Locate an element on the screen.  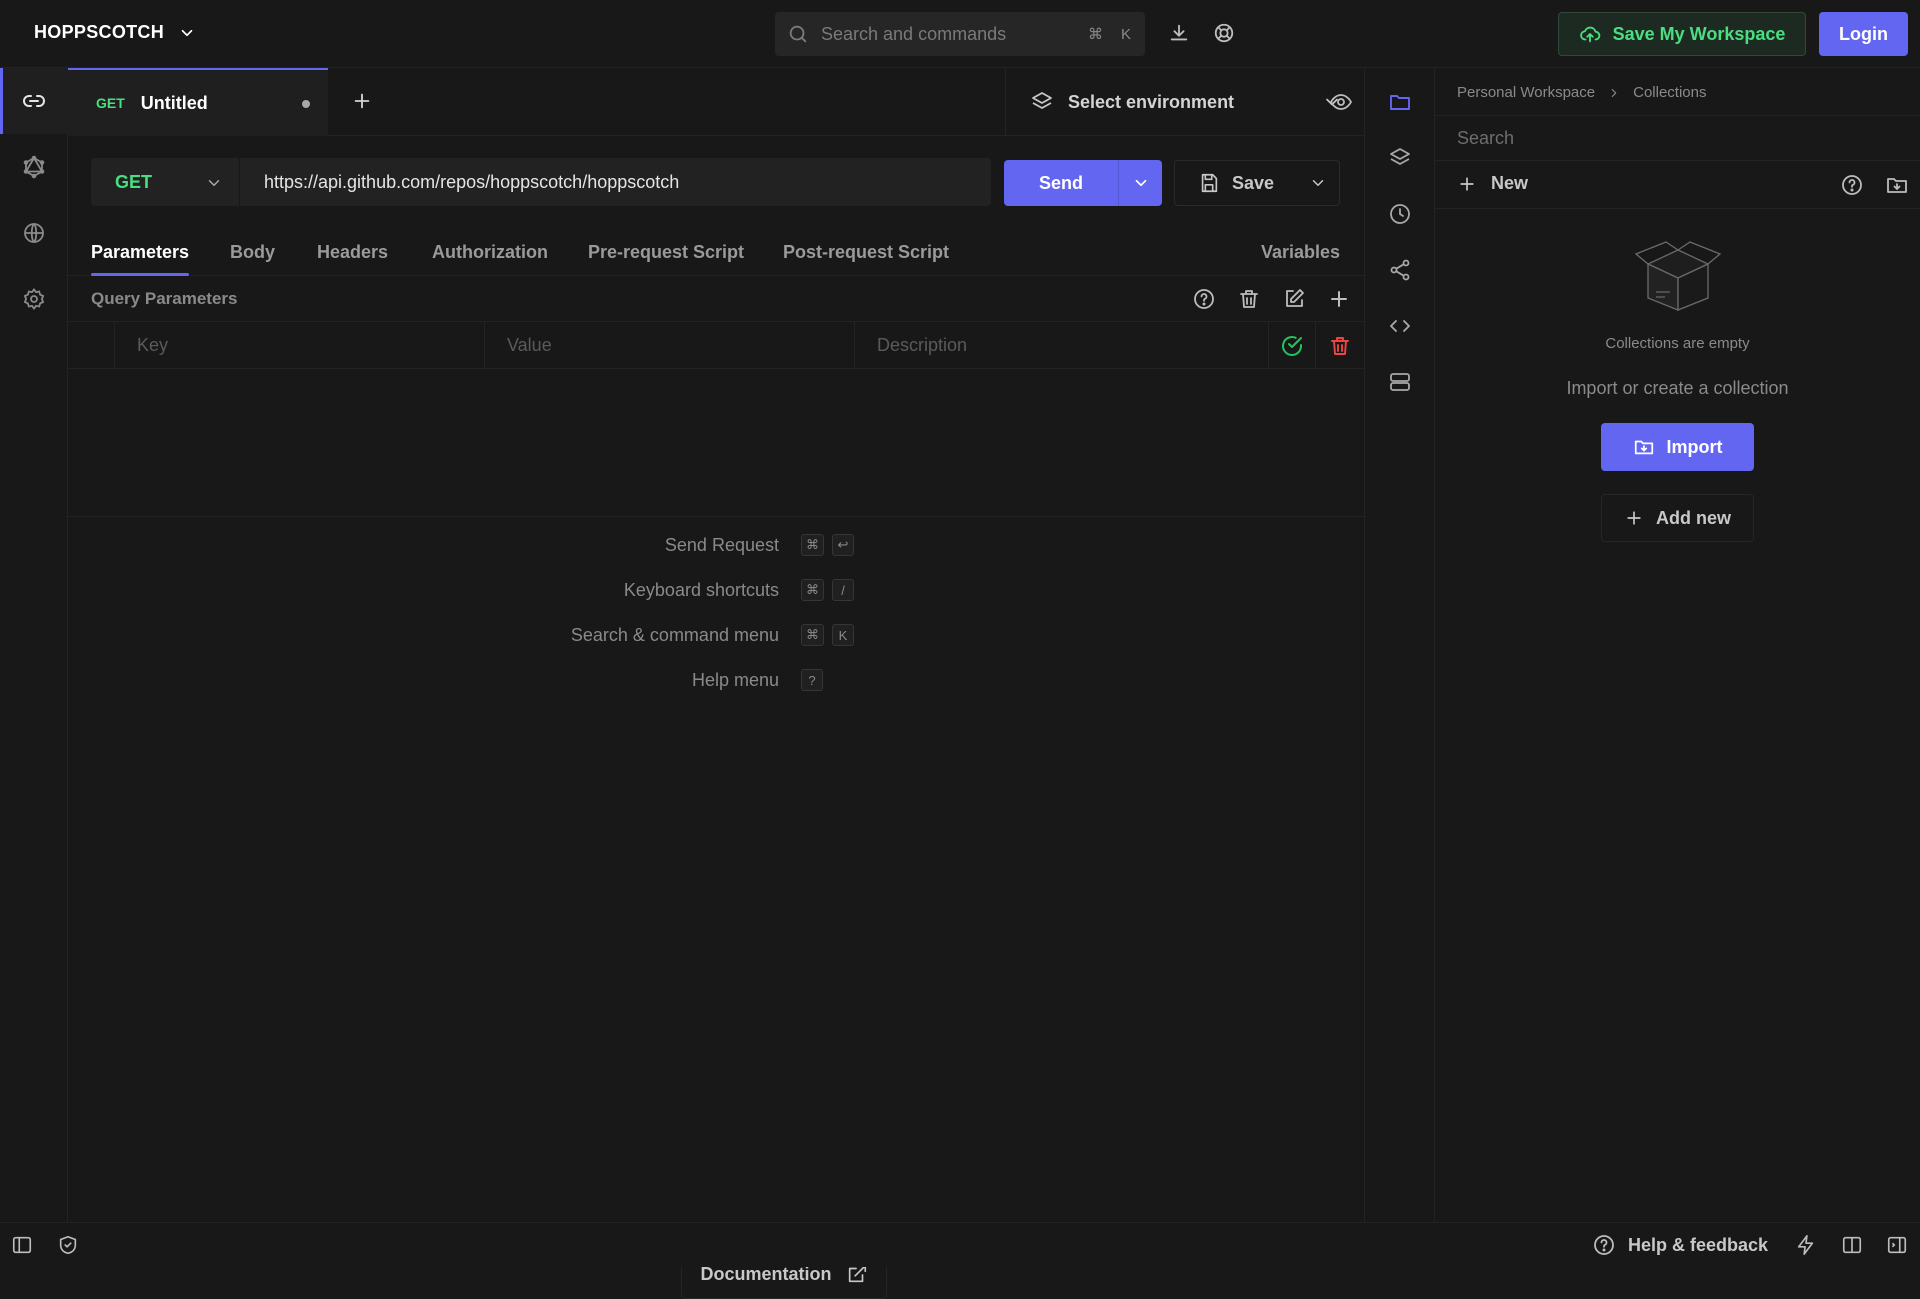
search-commands-input: Search and commands ⌘ K is located at coordinates (960, 34).